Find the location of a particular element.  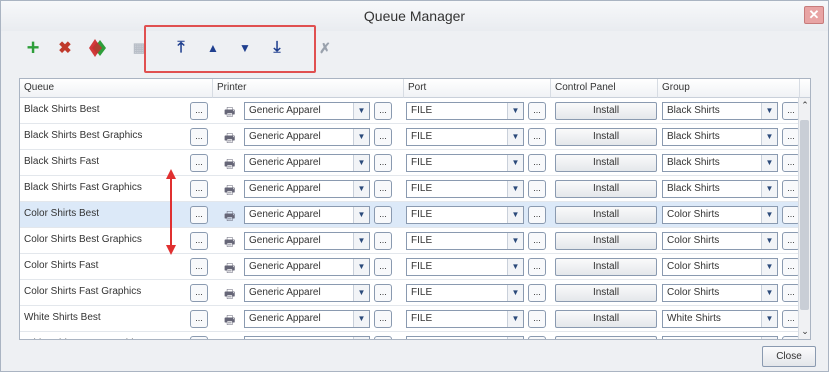

manage-groups-button is located at coordinates (96, 48).